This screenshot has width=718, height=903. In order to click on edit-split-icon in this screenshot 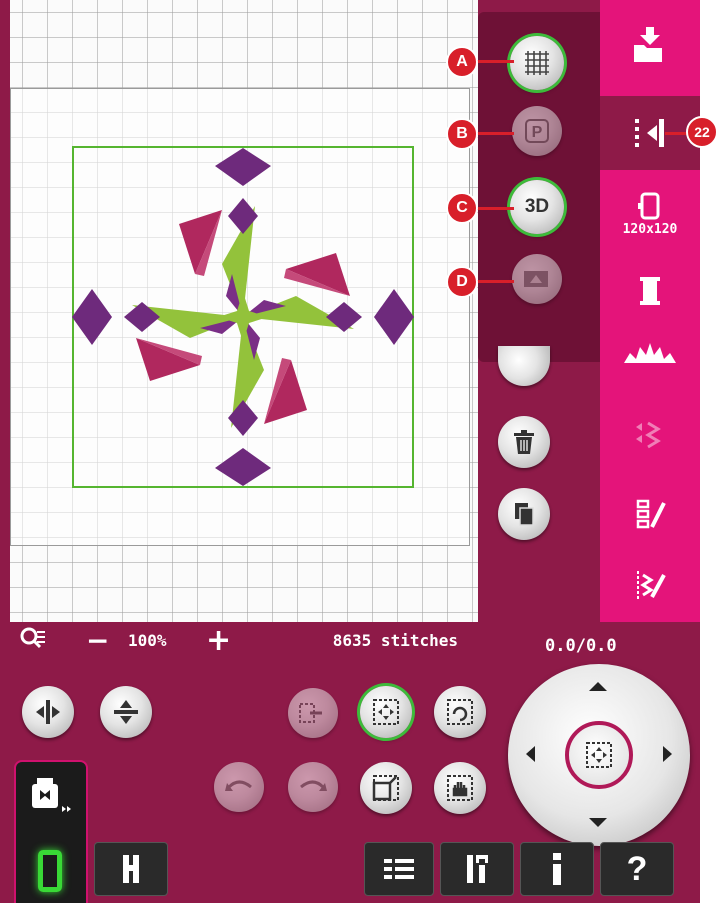, I will do `click(649, 133)`.